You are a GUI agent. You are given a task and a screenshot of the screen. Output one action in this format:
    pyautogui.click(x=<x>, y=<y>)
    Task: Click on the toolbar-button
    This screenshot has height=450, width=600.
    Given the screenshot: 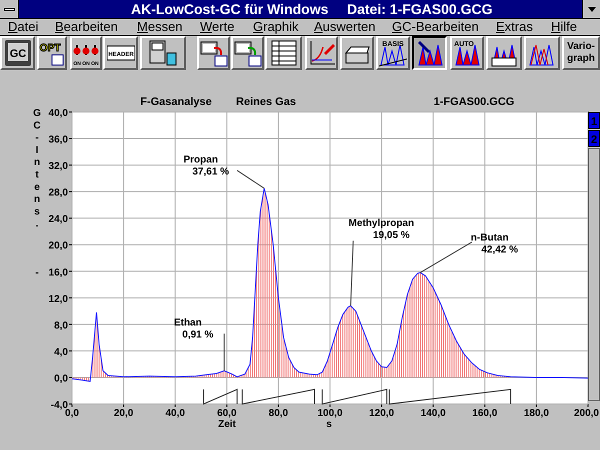 What is the action you would take?
    pyautogui.click(x=429, y=53)
    